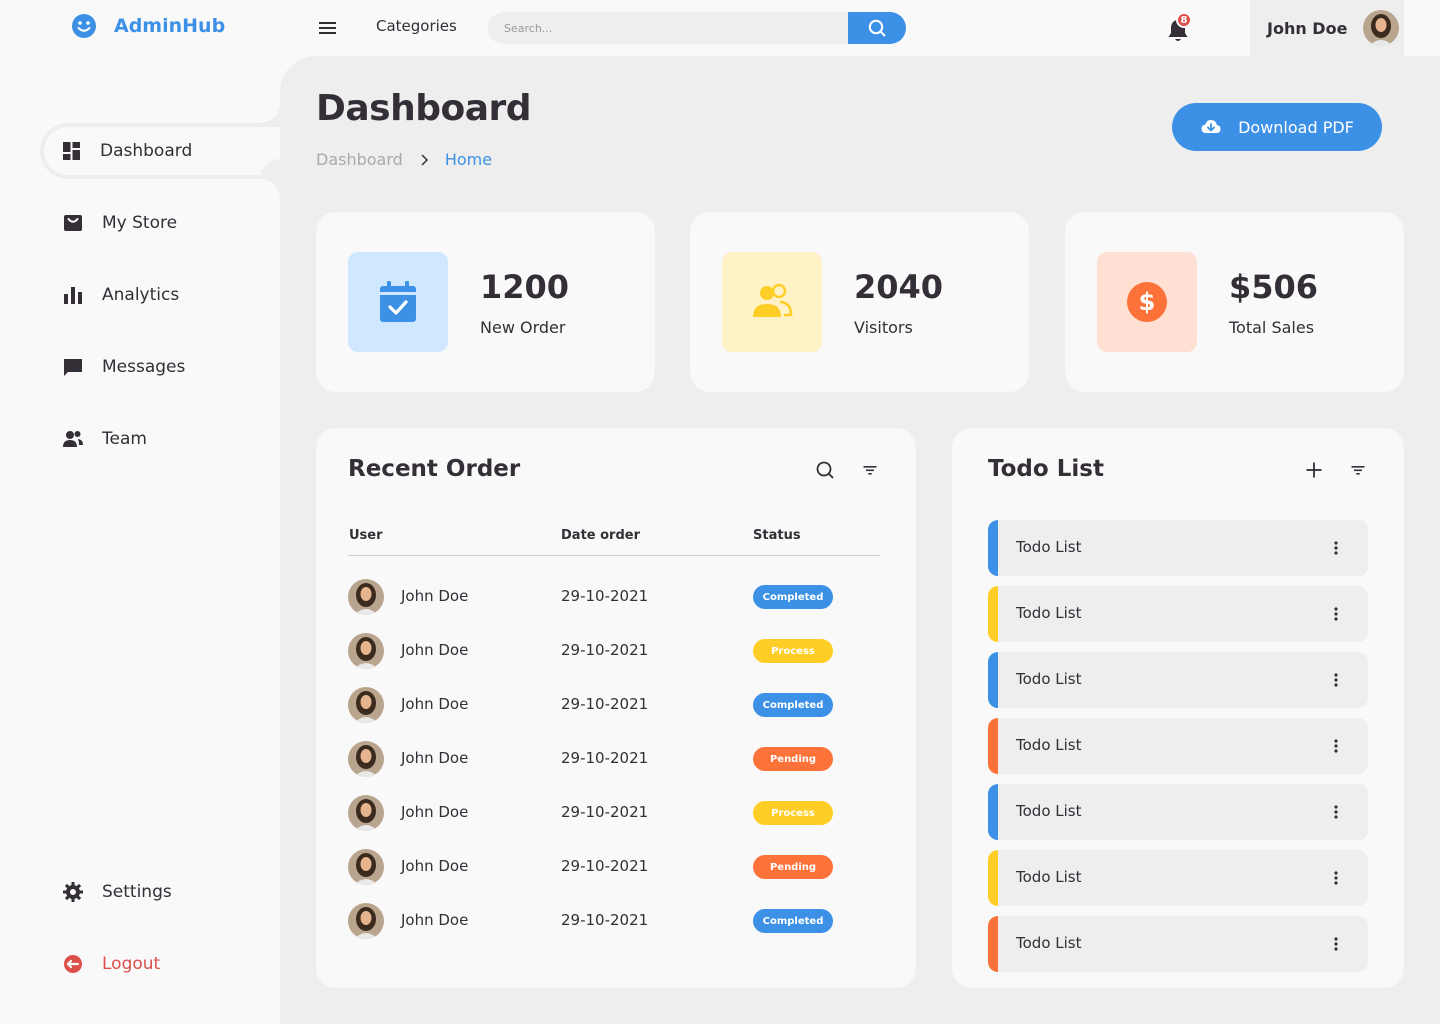  I want to click on sidebar-item-label: Messages, so click(144, 367).